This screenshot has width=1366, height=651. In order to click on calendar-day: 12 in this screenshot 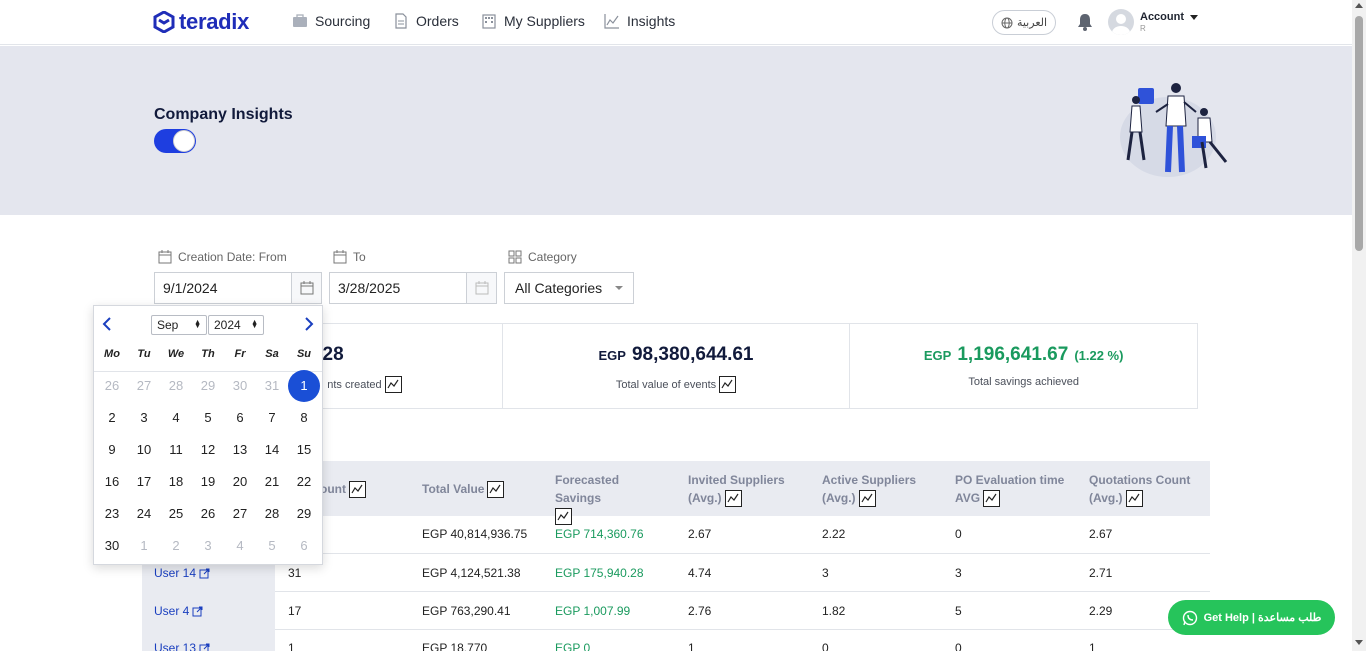, I will do `click(208, 450)`.